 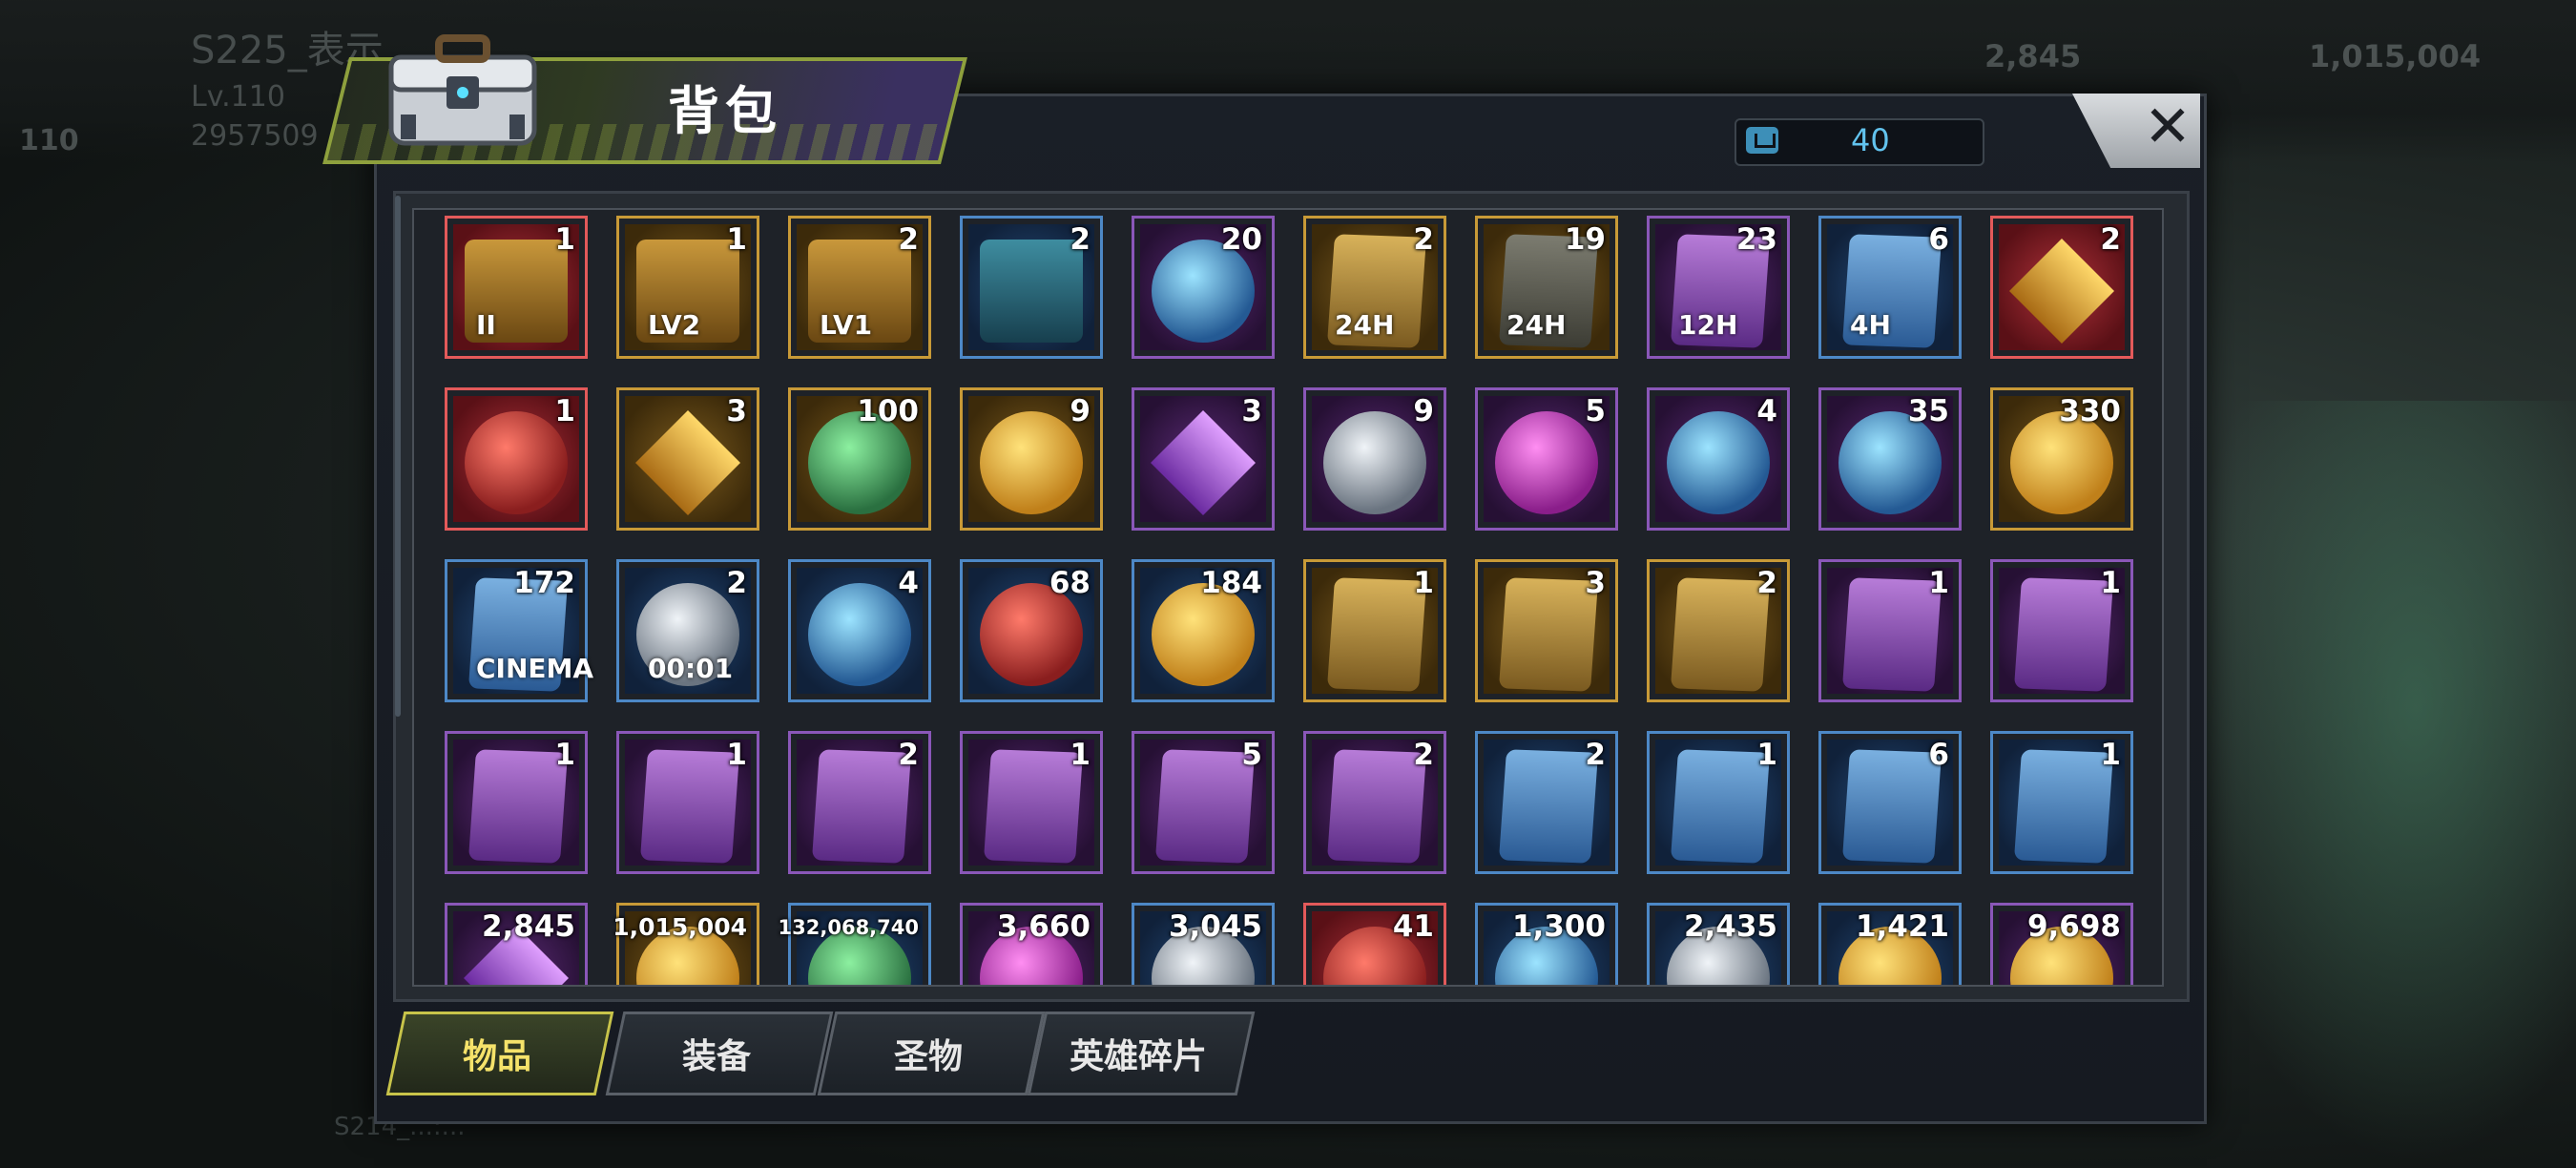 I want to click on blueprint-boots-blue-icon, so click(x=1548, y=806).